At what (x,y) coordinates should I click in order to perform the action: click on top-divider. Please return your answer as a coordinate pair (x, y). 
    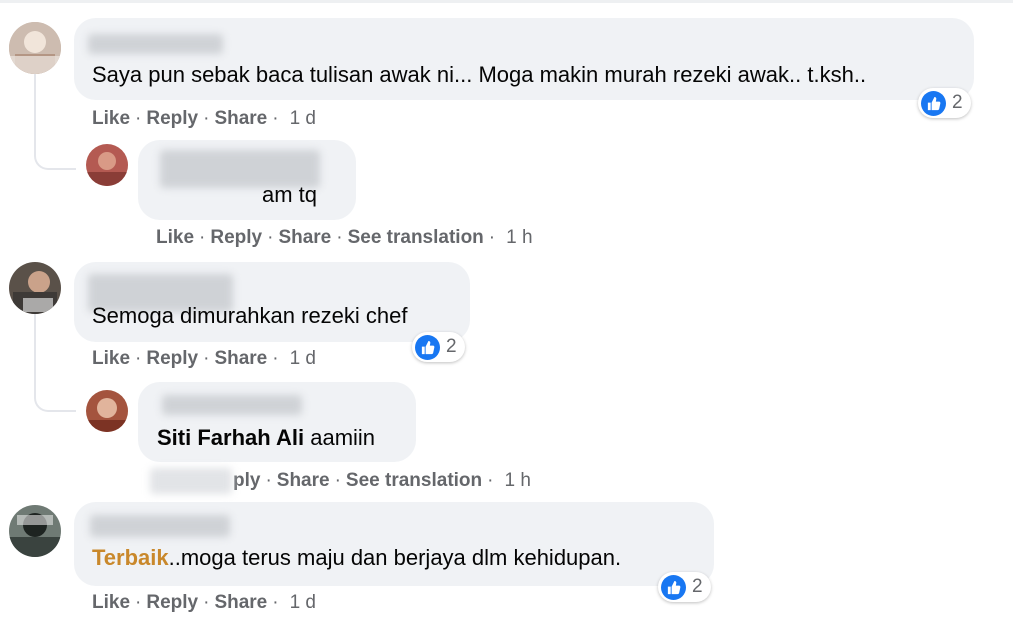
    Looking at the image, I should click on (506, 1).